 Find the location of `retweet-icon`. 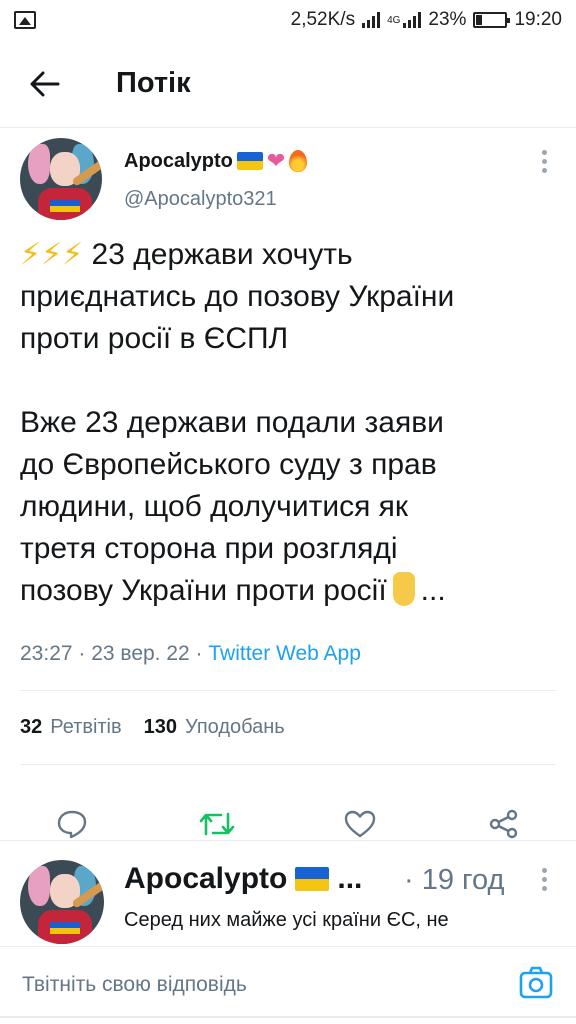

retweet-icon is located at coordinates (217, 824).